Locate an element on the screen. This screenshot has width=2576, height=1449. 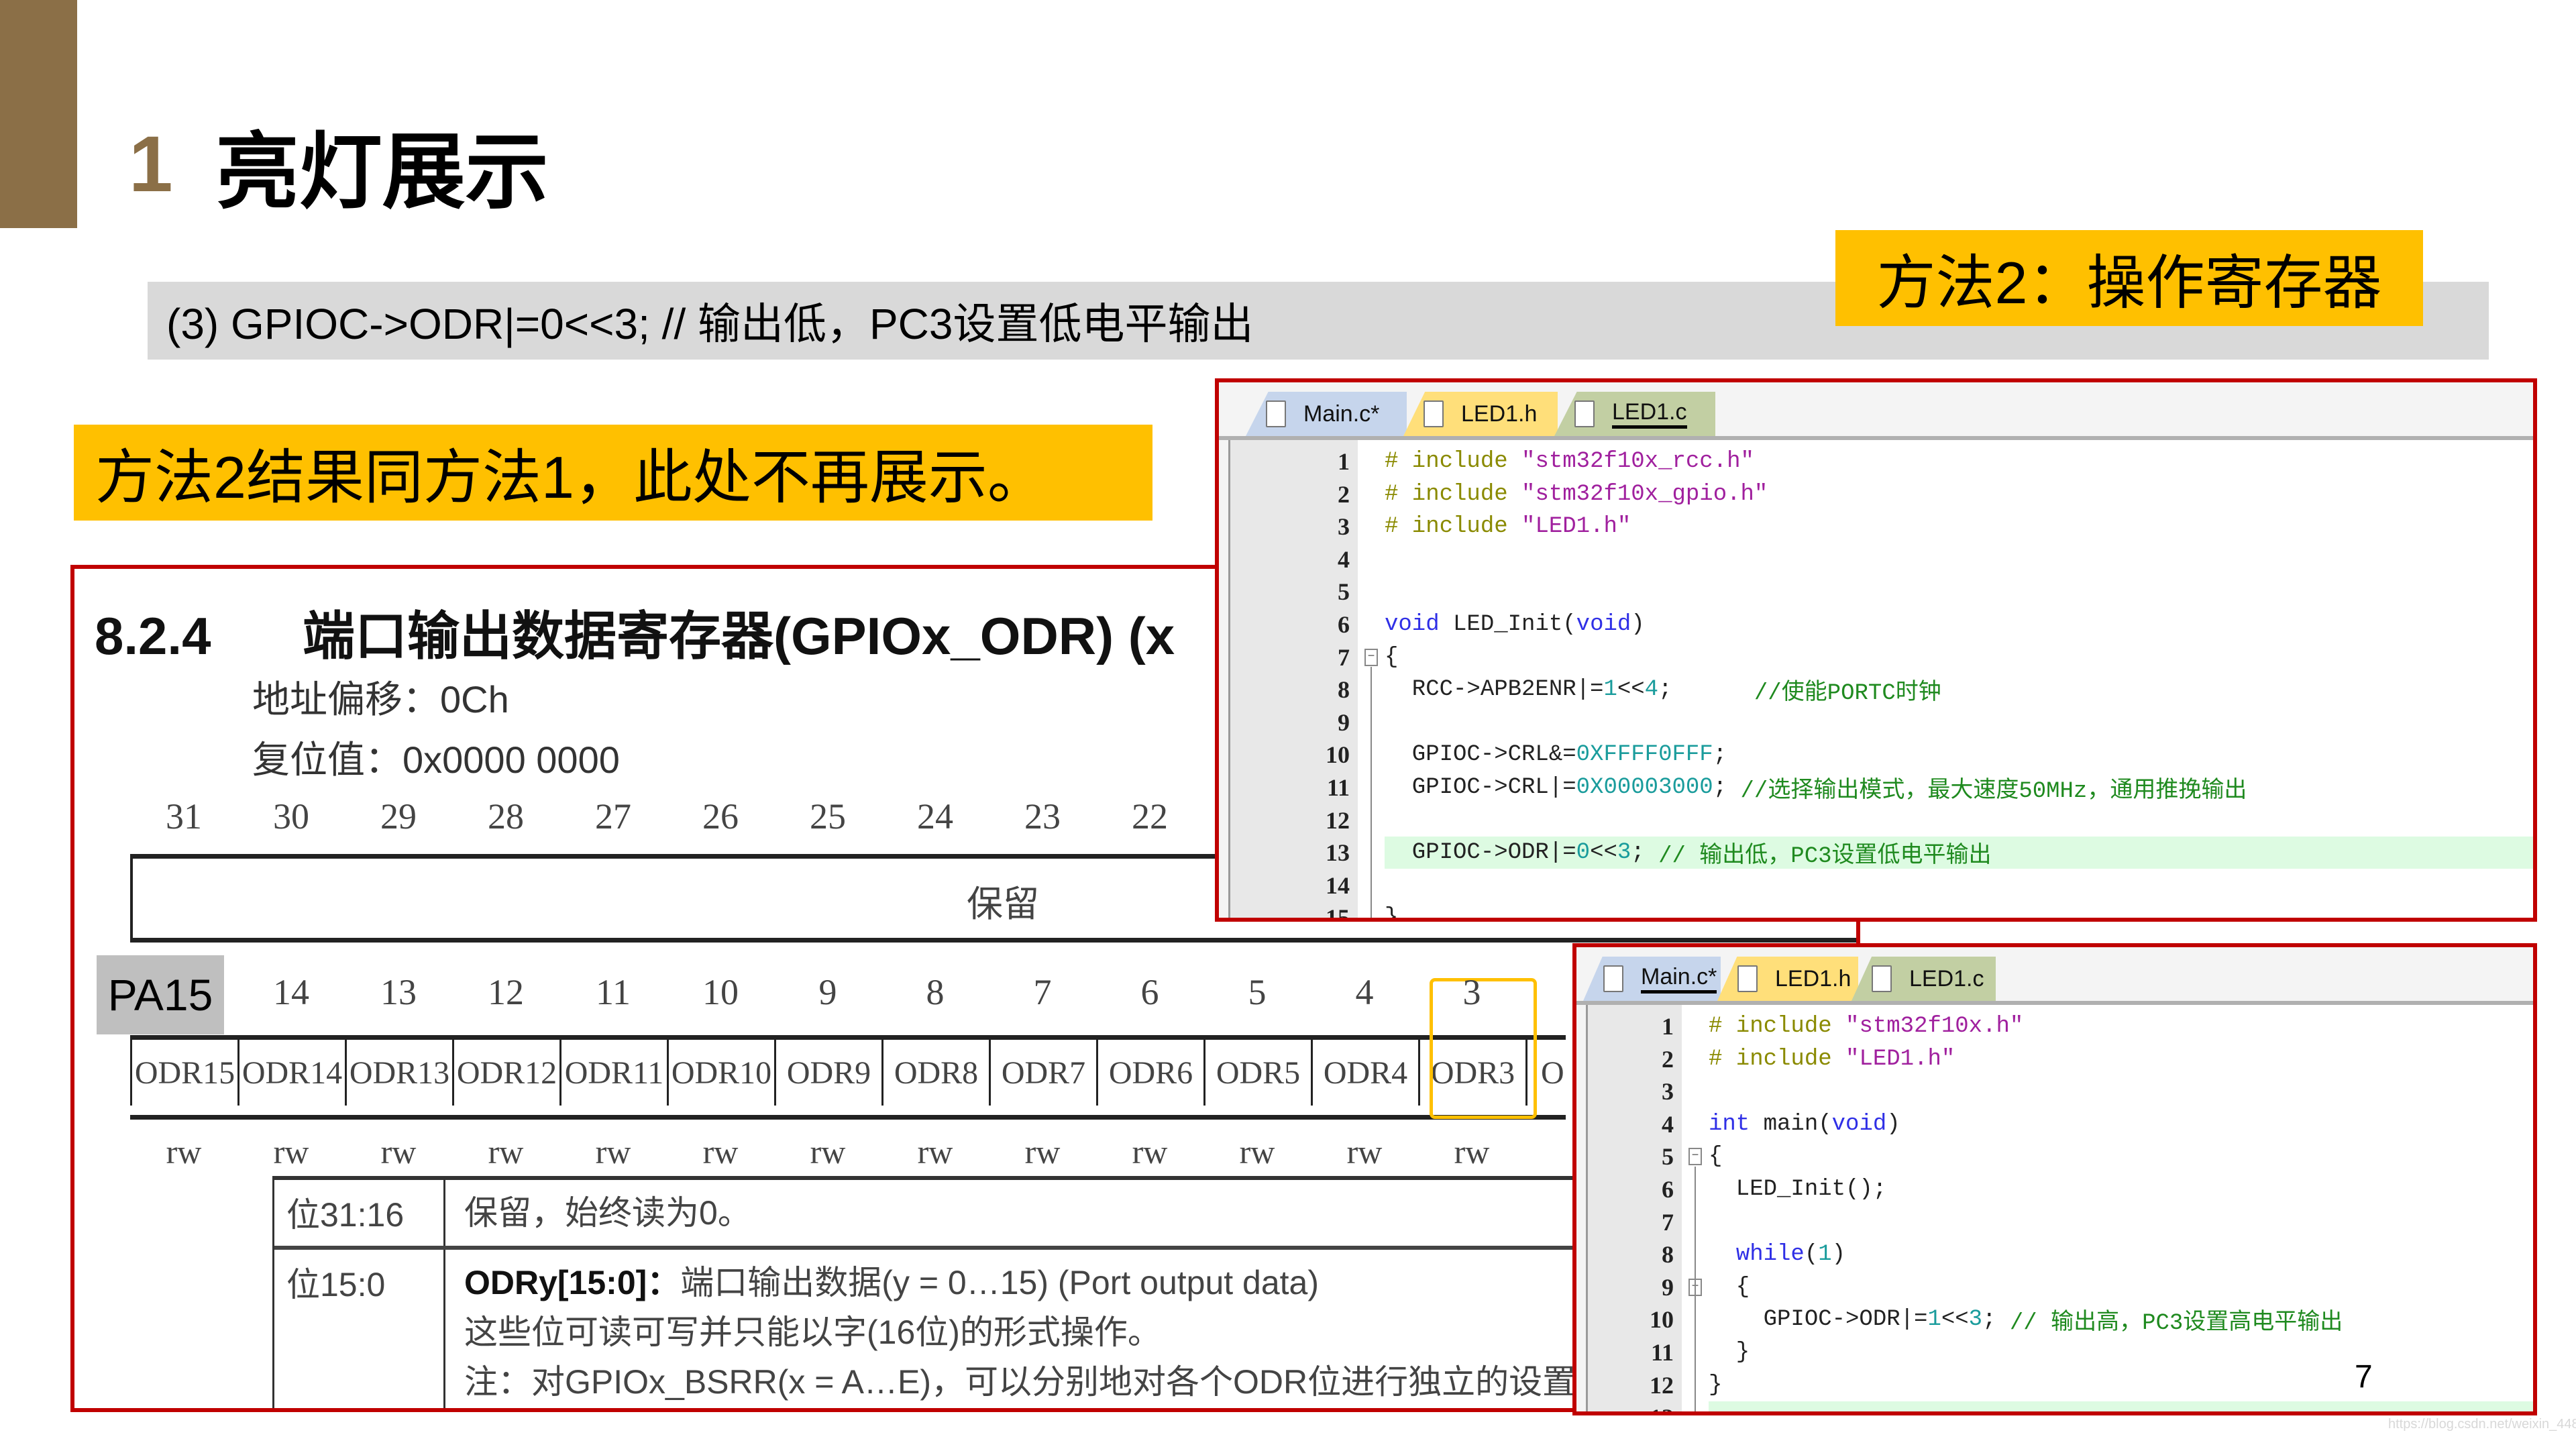
bit-number: 13 is located at coordinates (398, 992).